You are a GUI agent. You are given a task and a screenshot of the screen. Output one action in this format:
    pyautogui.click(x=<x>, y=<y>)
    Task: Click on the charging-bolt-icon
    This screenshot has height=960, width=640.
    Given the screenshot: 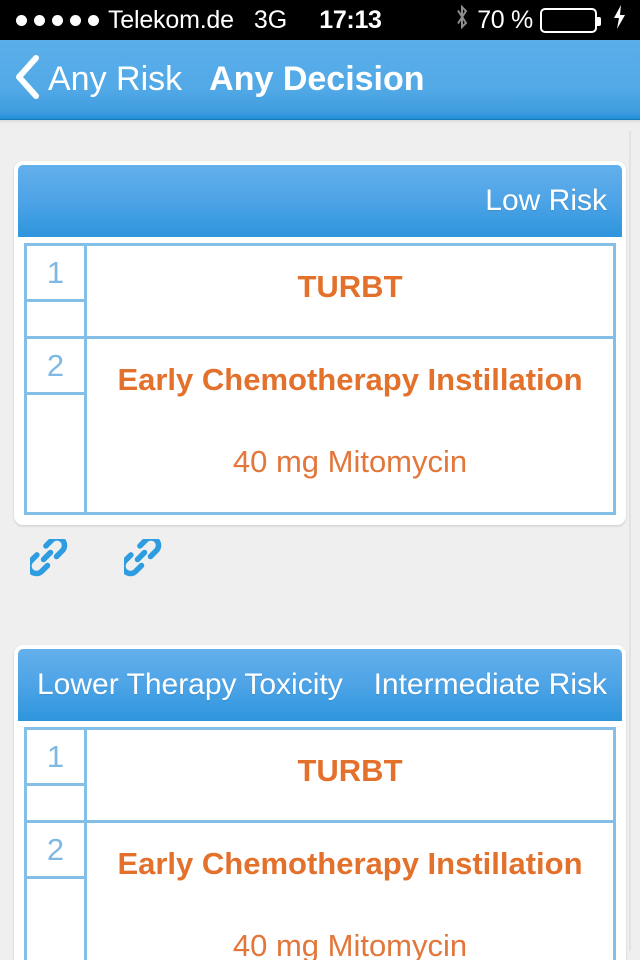 What is the action you would take?
    pyautogui.click(x=616, y=20)
    